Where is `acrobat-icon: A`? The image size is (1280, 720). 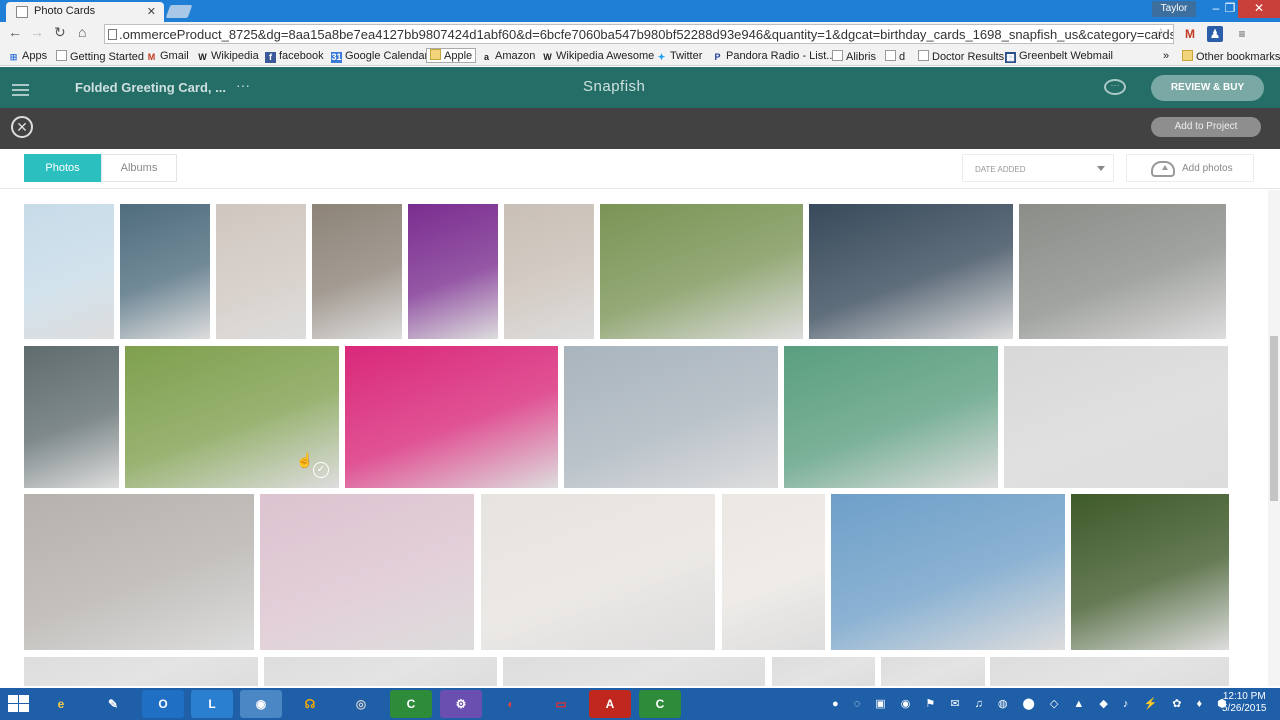 acrobat-icon: A is located at coordinates (610, 704).